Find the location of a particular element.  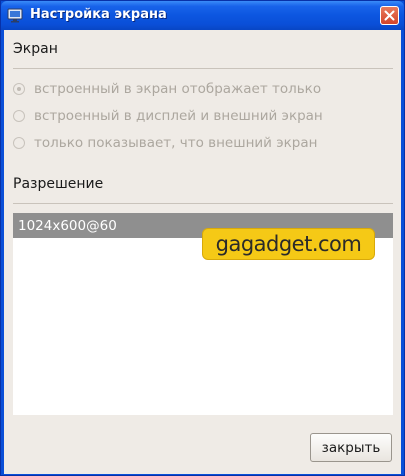

radio-option-label: только показывает, что внешний экран is located at coordinates (176, 143).